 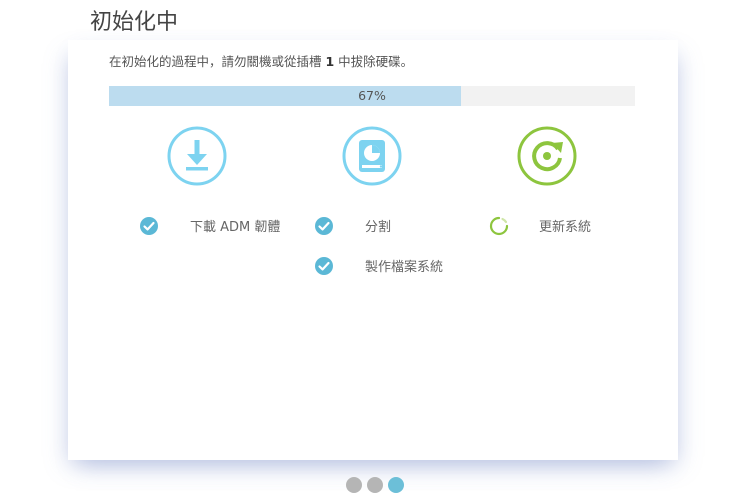 What do you see at coordinates (547, 156) in the screenshot?
I see `refresh-icon` at bounding box center [547, 156].